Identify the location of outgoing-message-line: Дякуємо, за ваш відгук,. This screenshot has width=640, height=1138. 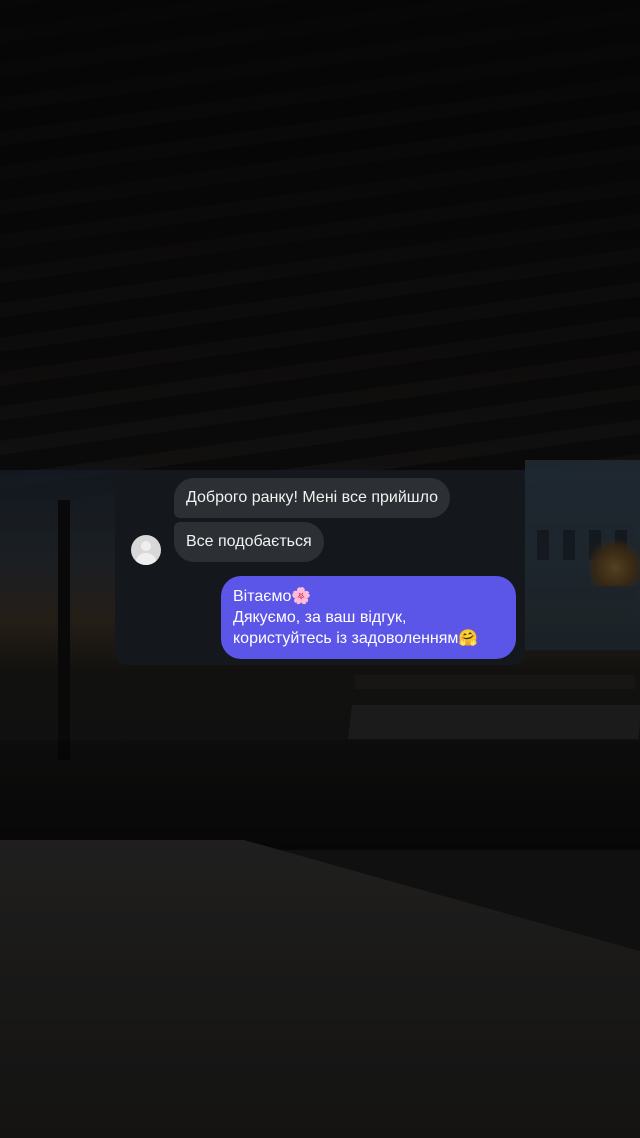
(320, 617).